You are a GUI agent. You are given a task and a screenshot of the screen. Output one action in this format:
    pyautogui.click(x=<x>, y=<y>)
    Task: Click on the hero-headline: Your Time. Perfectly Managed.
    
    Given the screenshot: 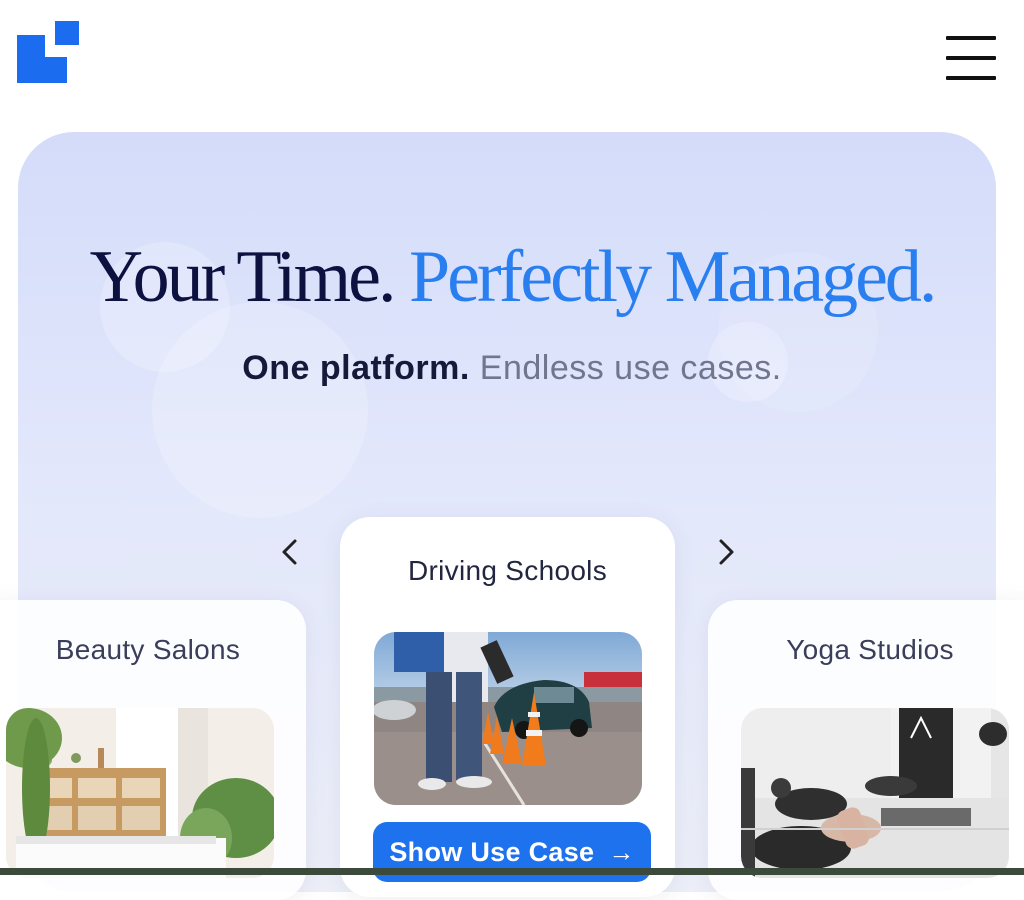 What is the action you would take?
    pyautogui.click(x=512, y=277)
    